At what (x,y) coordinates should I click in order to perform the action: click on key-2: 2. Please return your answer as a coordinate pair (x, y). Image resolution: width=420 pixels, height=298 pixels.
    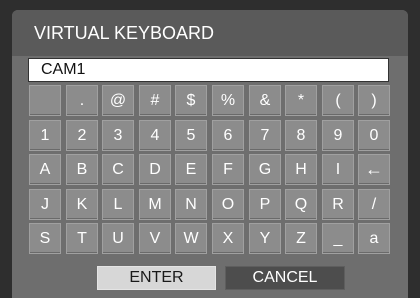
    Looking at the image, I should click on (82, 135).